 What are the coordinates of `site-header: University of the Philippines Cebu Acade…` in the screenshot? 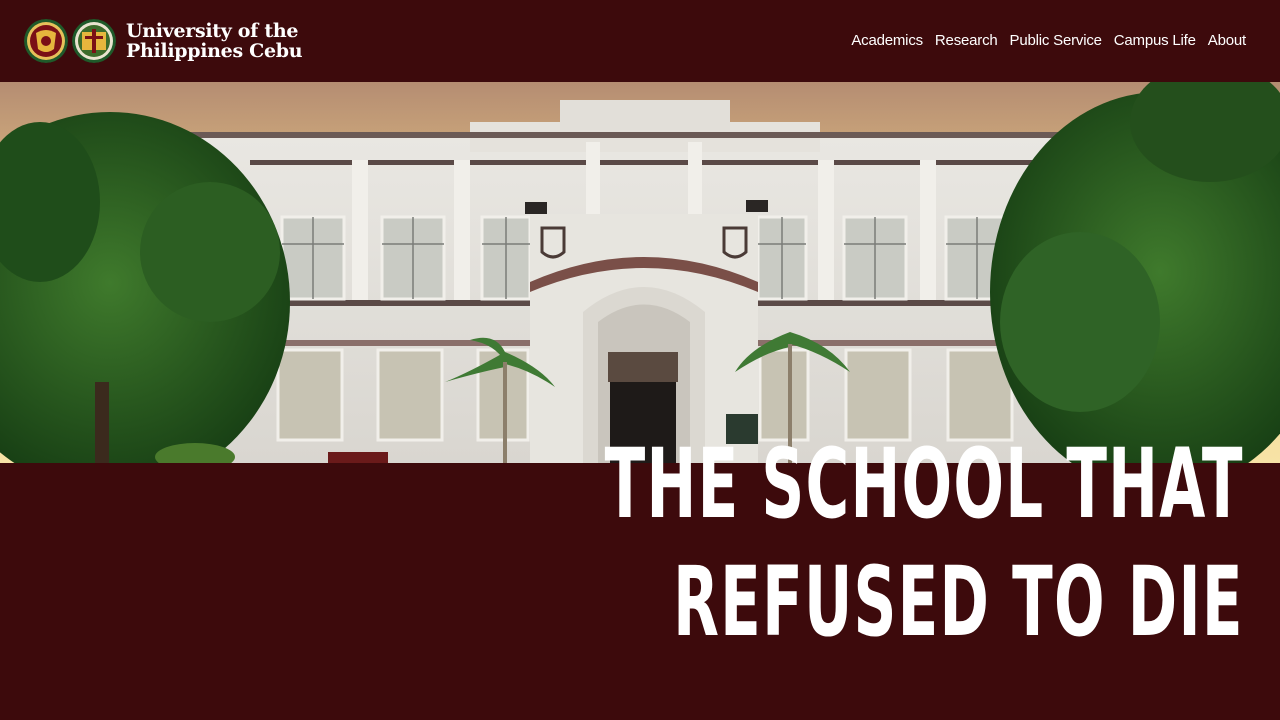 It's located at (640, 41).